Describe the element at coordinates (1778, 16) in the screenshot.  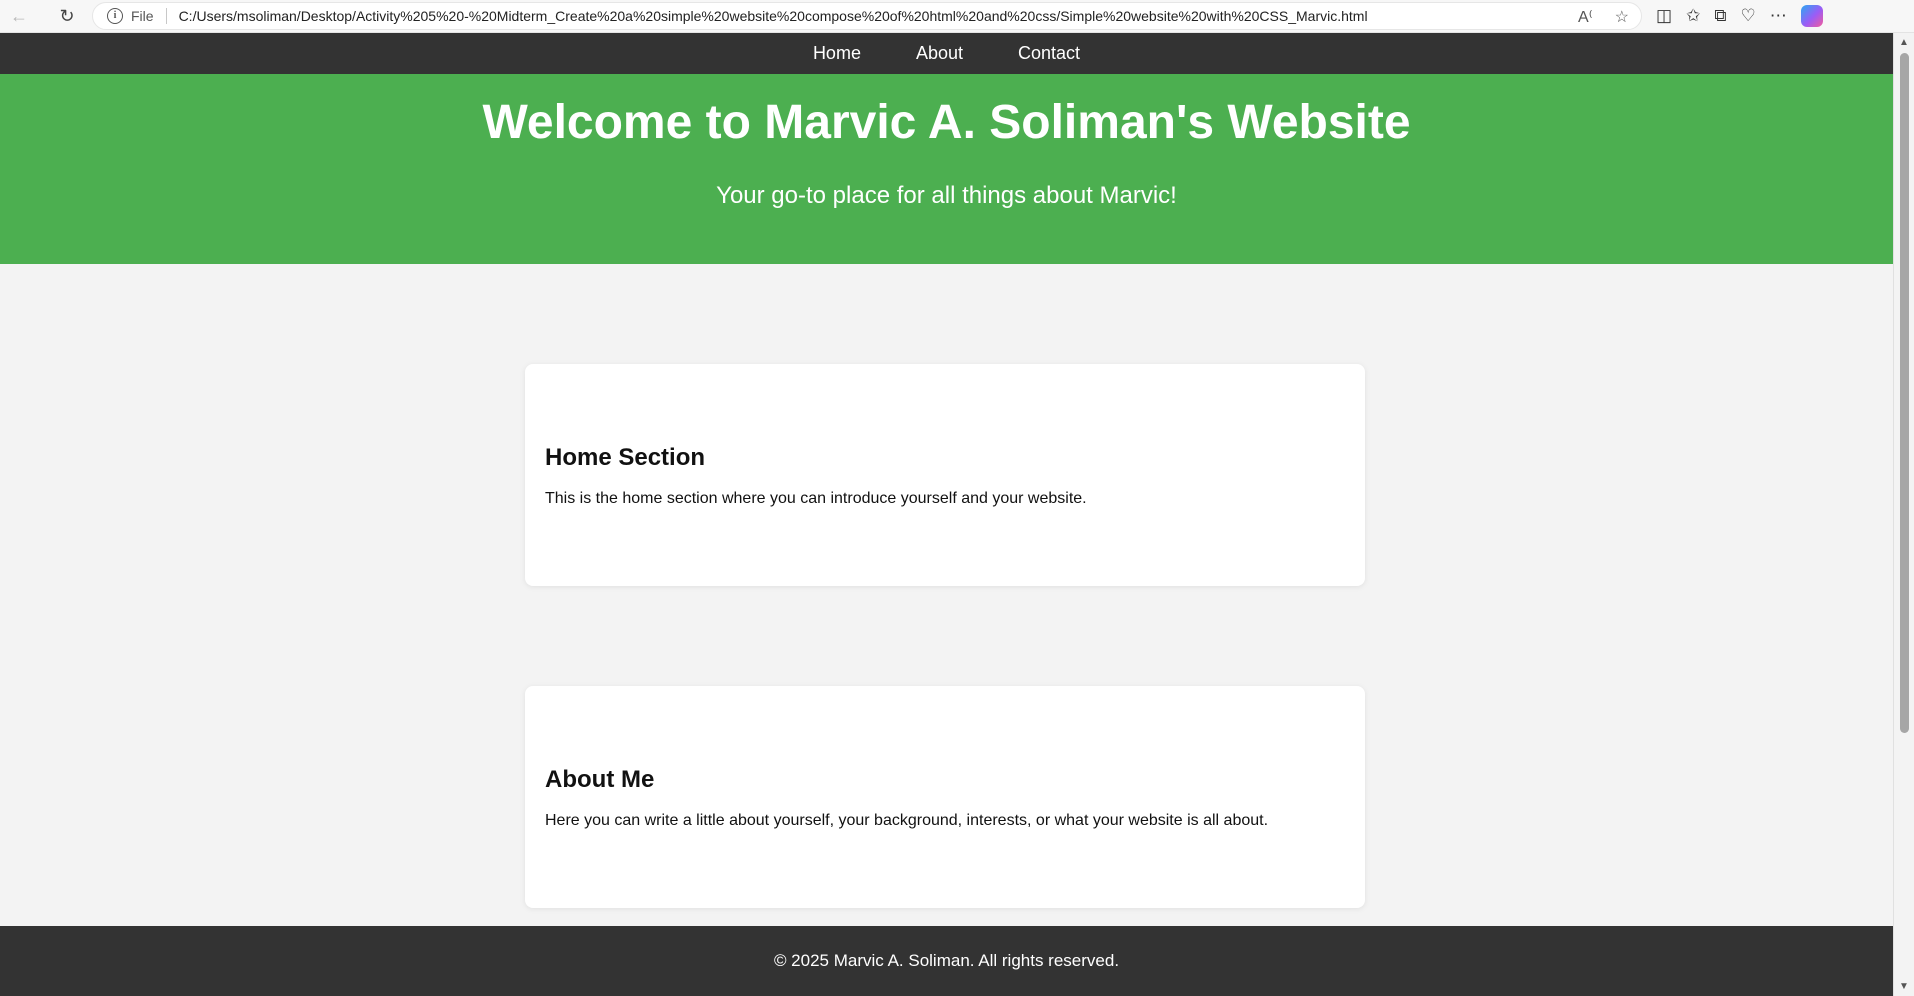
I see `more-icon: ⋯` at that location.